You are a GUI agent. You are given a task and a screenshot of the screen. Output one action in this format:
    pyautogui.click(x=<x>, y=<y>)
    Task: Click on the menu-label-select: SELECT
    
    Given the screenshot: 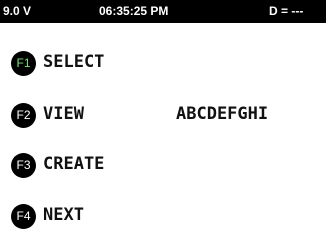 What is the action you would take?
    pyautogui.click(x=74, y=62)
    